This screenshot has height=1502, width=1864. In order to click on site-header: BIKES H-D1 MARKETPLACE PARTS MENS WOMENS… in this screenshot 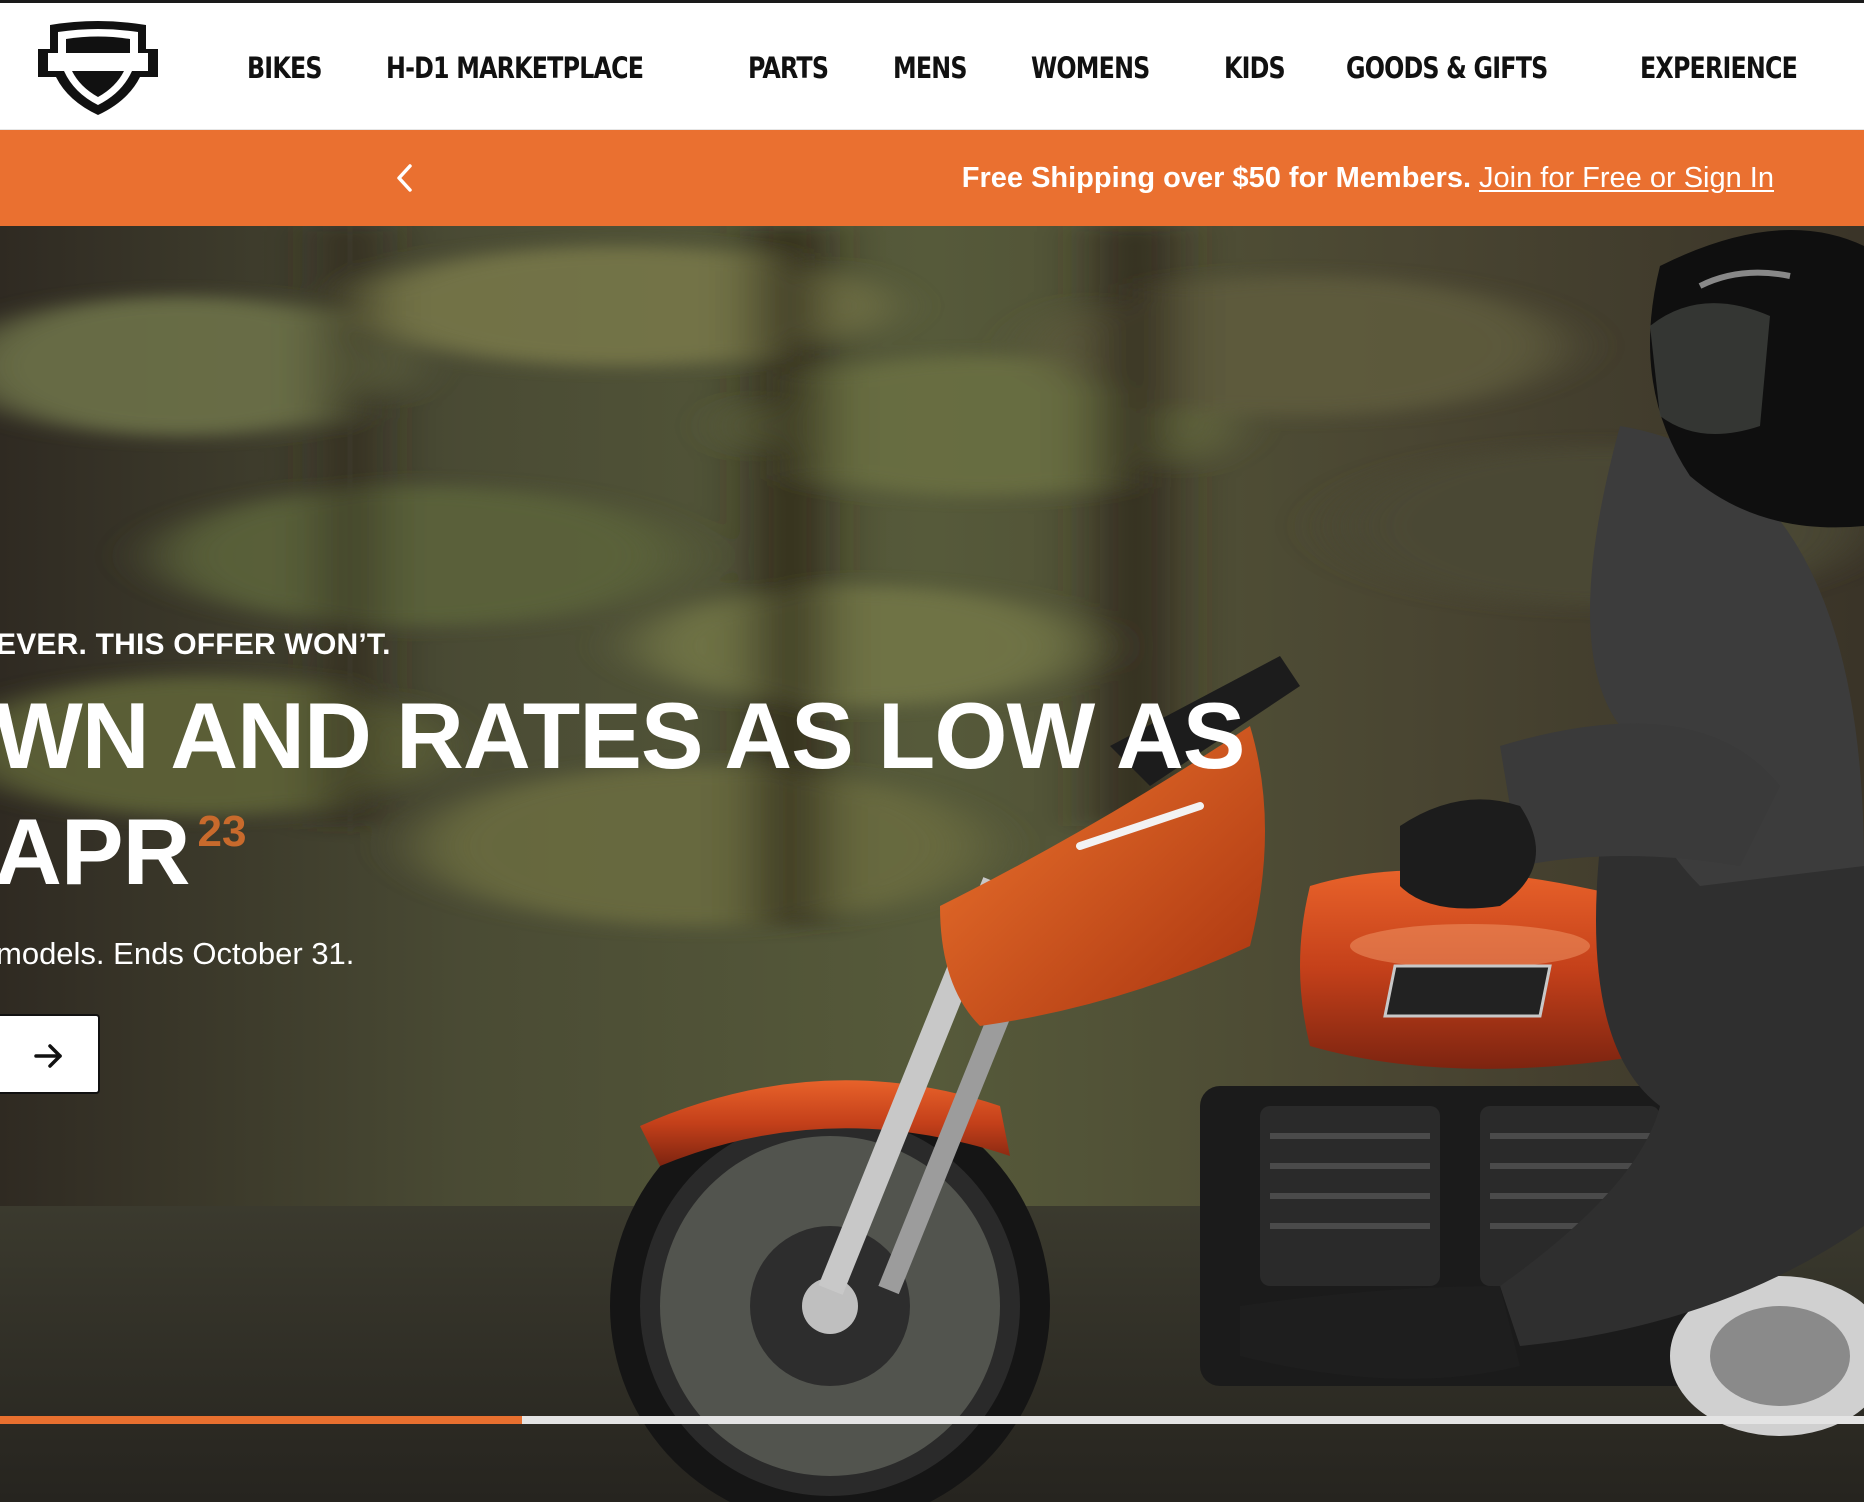, I will do `click(932, 65)`.